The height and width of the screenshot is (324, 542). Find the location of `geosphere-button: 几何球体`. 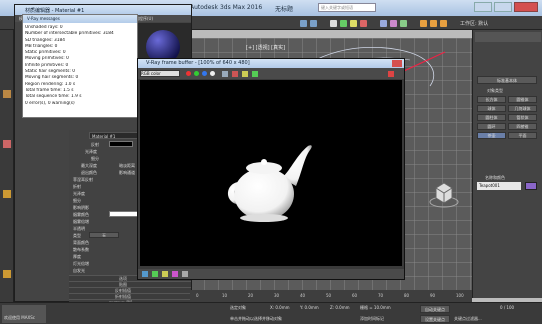

geosphere-button: 几何球体 is located at coordinates (522, 108).